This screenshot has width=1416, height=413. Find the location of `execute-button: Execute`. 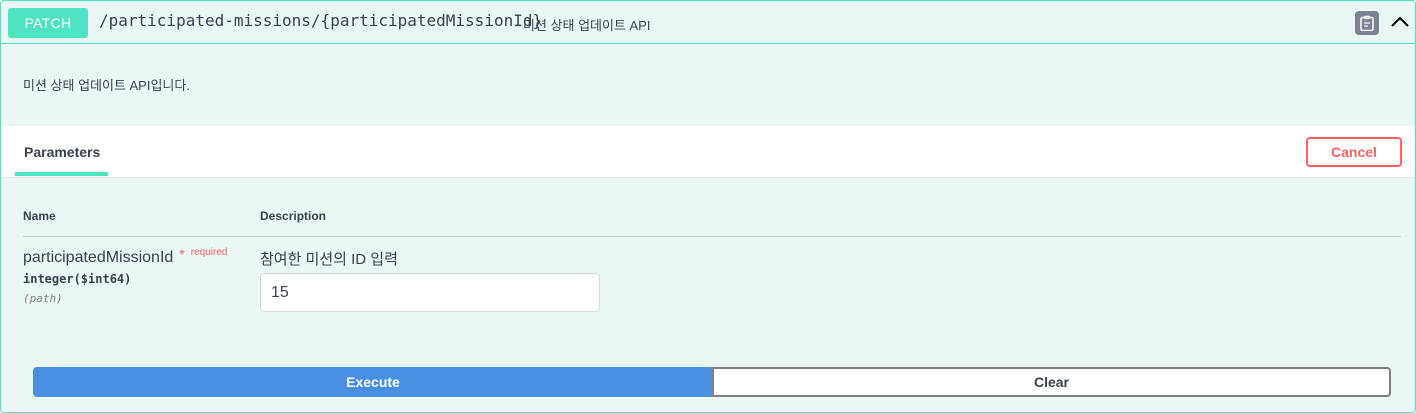

execute-button: Execute is located at coordinates (373, 382).